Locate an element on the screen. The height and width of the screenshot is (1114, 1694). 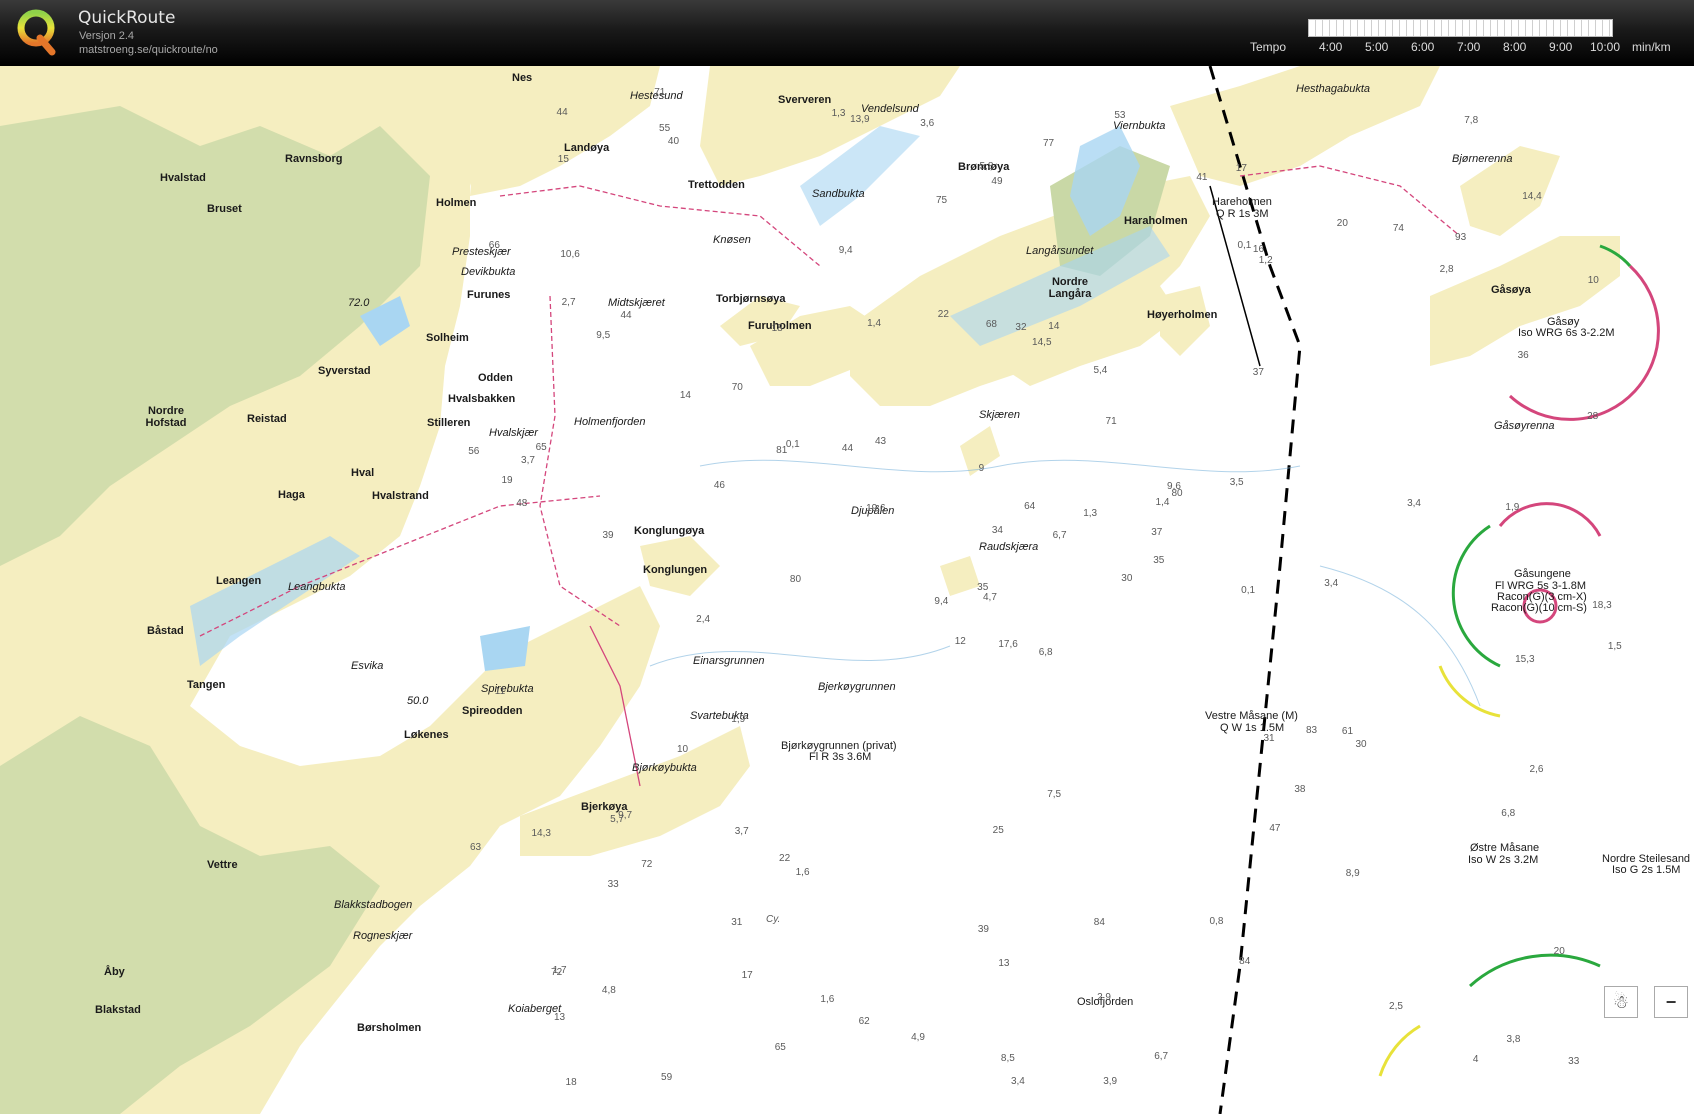
land-gasoya is located at coordinates (1525, 301).